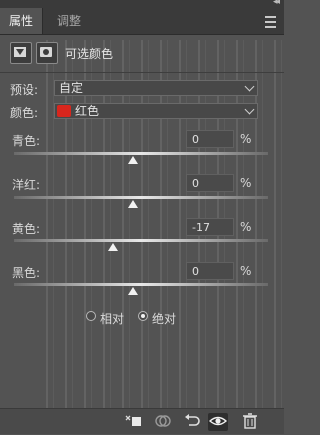 This screenshot has height=435, width=320. What do you see at coordinates (24, 113) in the screenshot?
I see `colors-label: 颜色:` at bounding box center [24, 113].